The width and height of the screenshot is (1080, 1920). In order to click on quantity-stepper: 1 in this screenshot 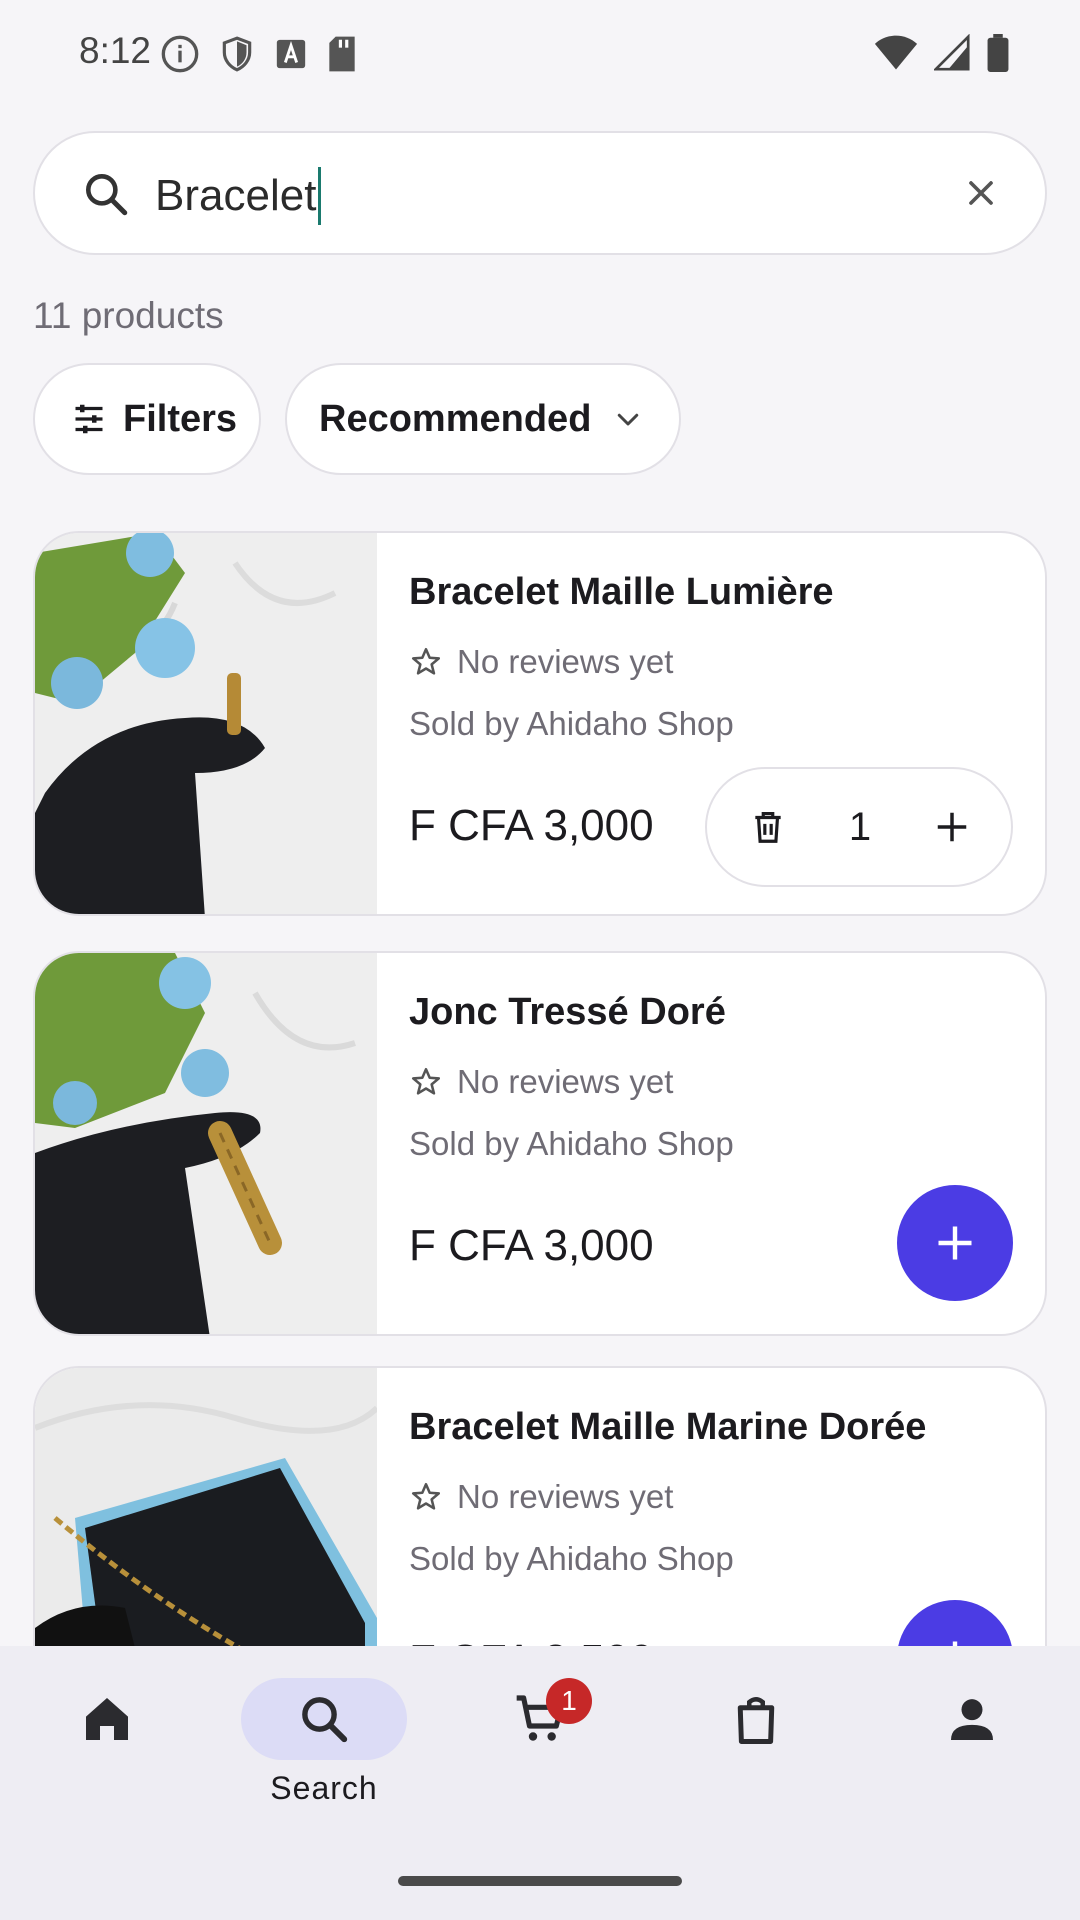, I will do `click(859, 827)`.